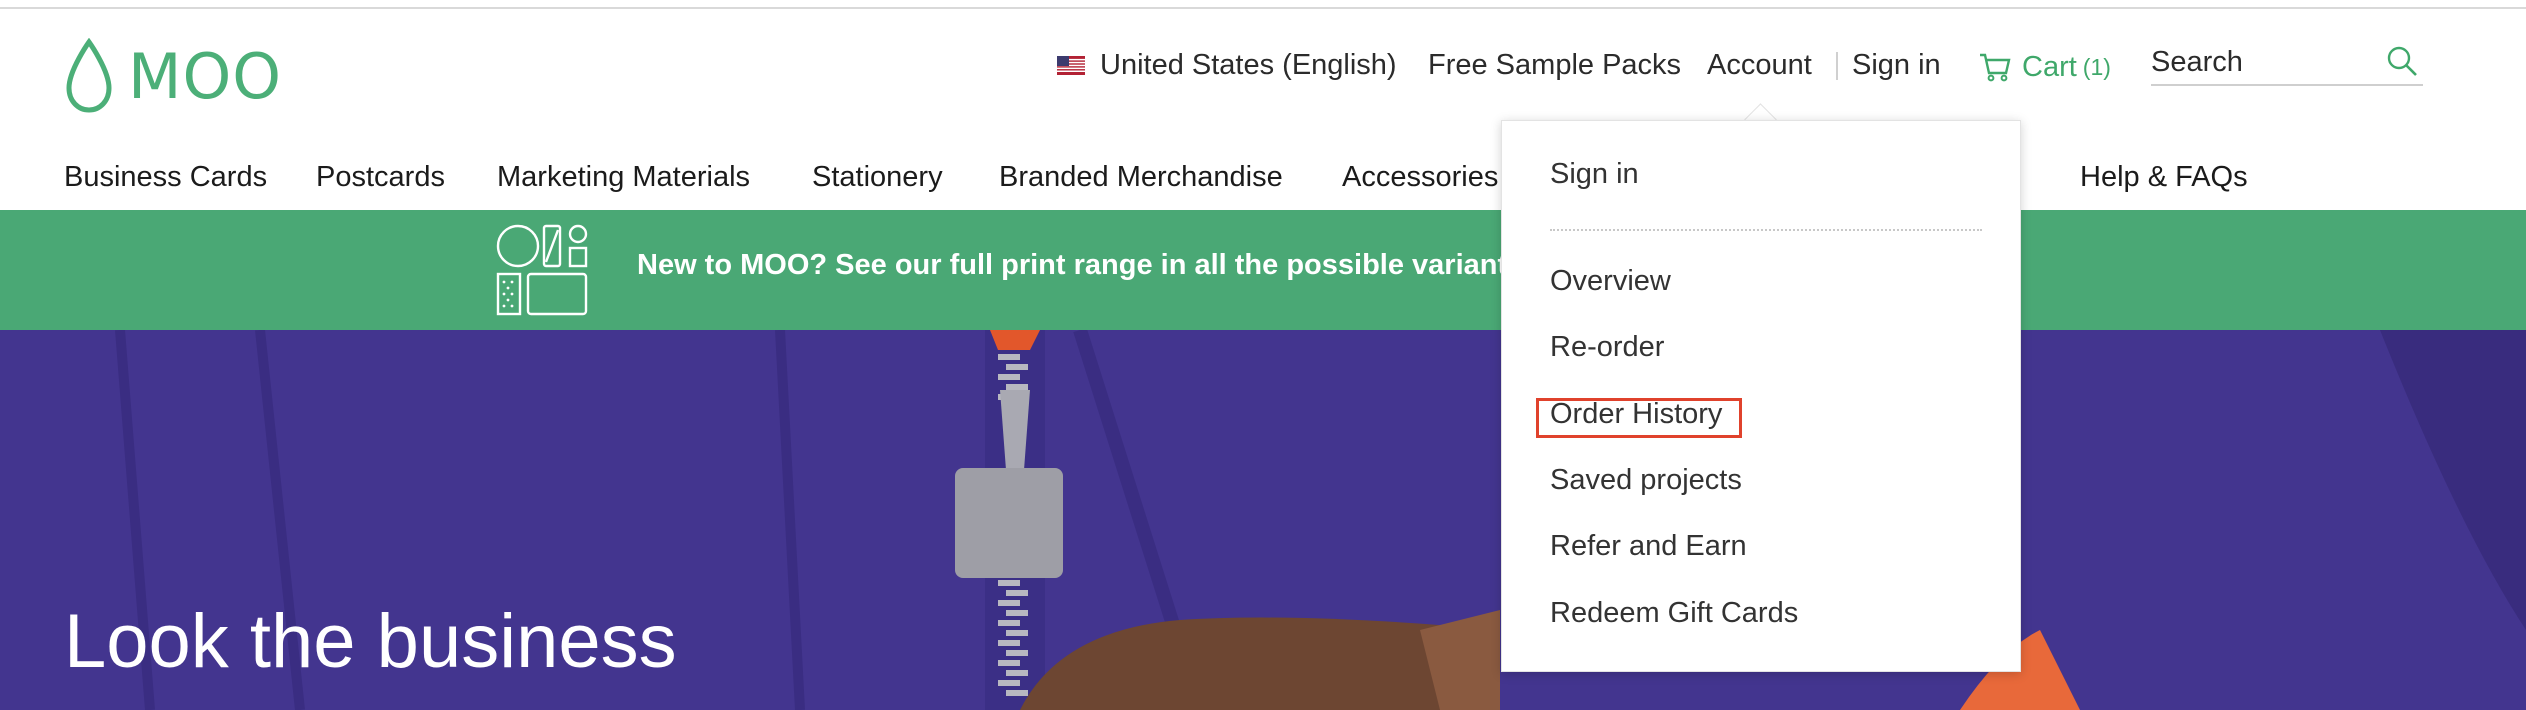 Image resolution: width=2526 pixels, height=710 pixels. What do you see at coordinates (1648, 546) in the screenshot?
I see `dropdown-refer-and-earn: Refer and Earn` at bounding box center [1648, 546].